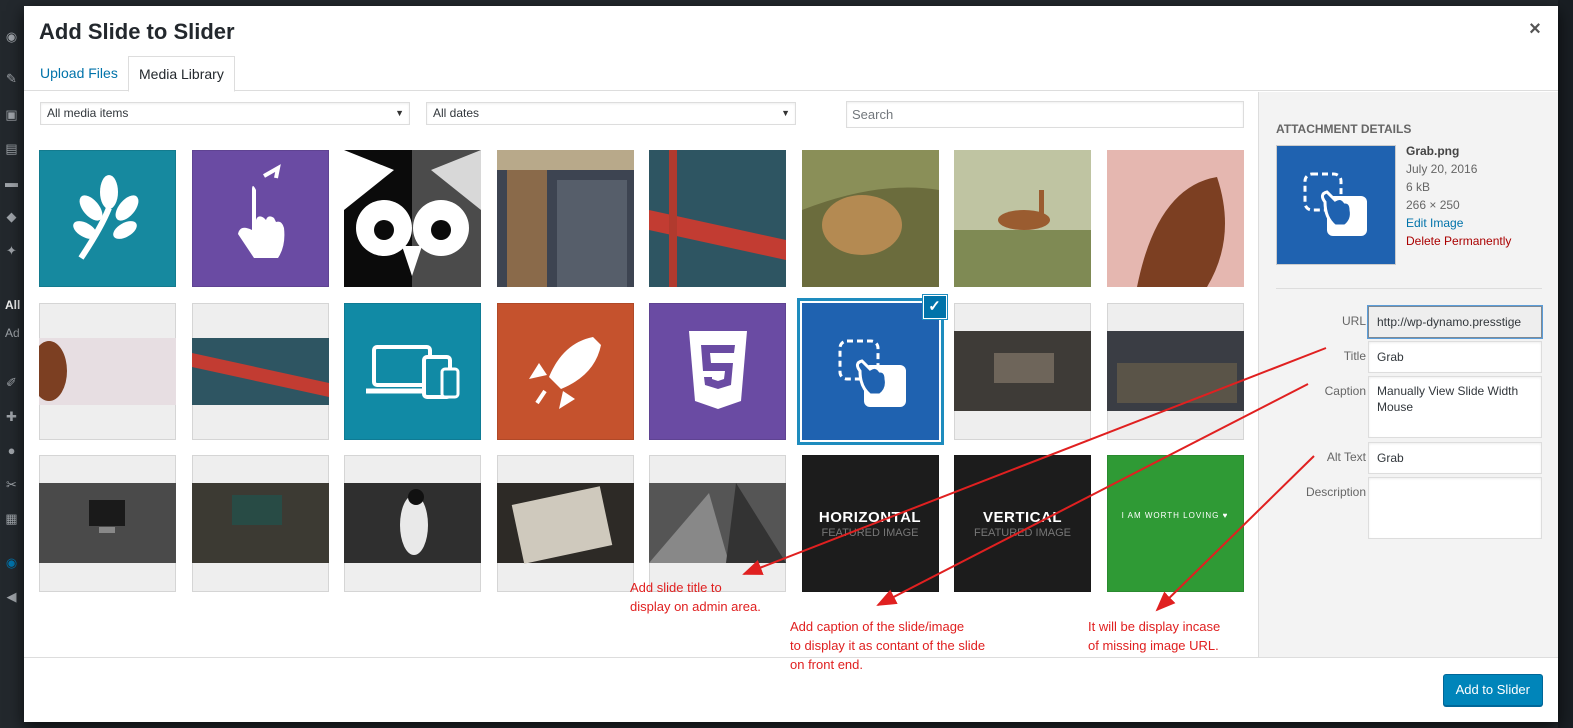 The height and width of the screenshot is (728, 1573). I want to click on attachment-thumbnail, so click(1336, 205).